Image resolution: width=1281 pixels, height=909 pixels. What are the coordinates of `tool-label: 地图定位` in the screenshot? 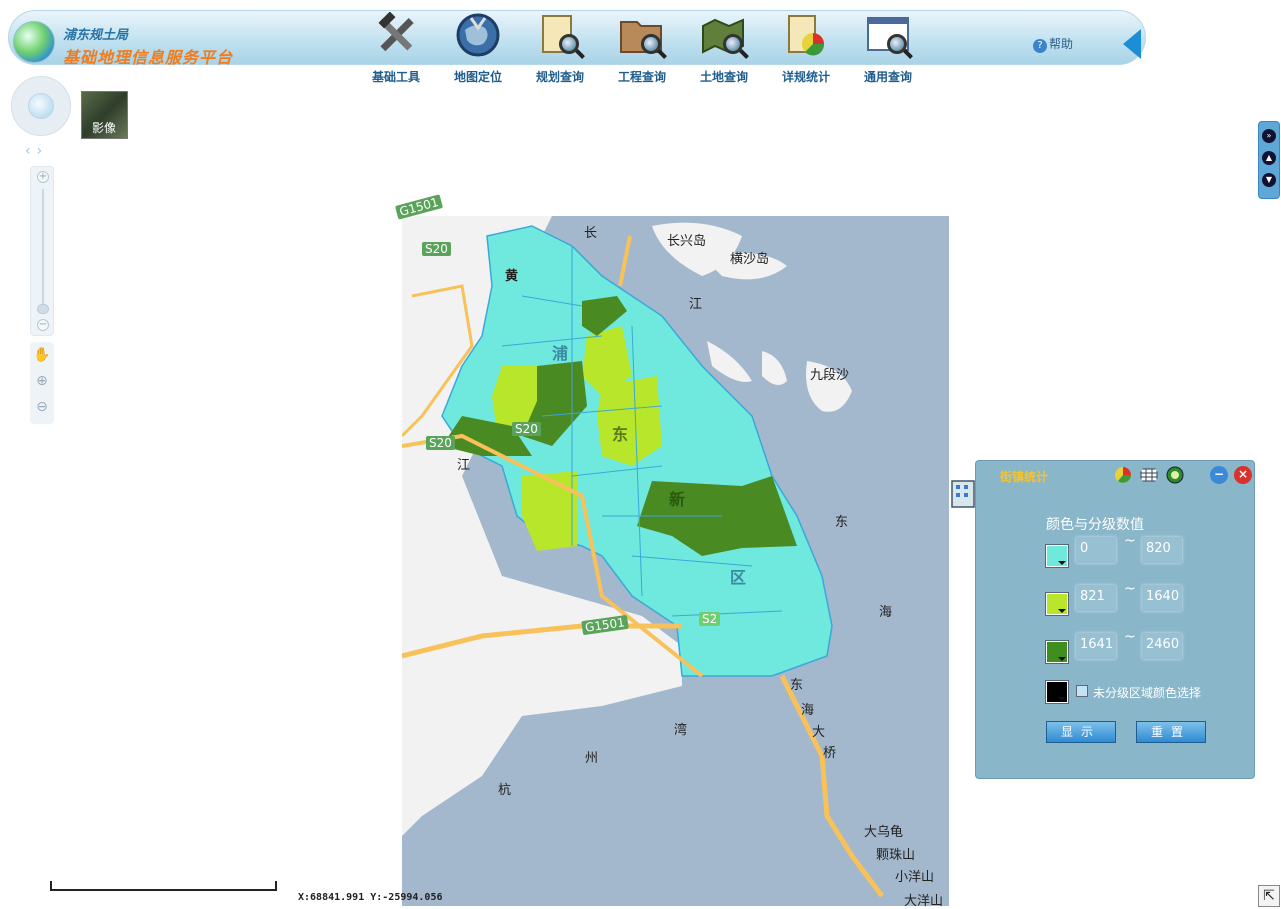 It's located at (477, 77).